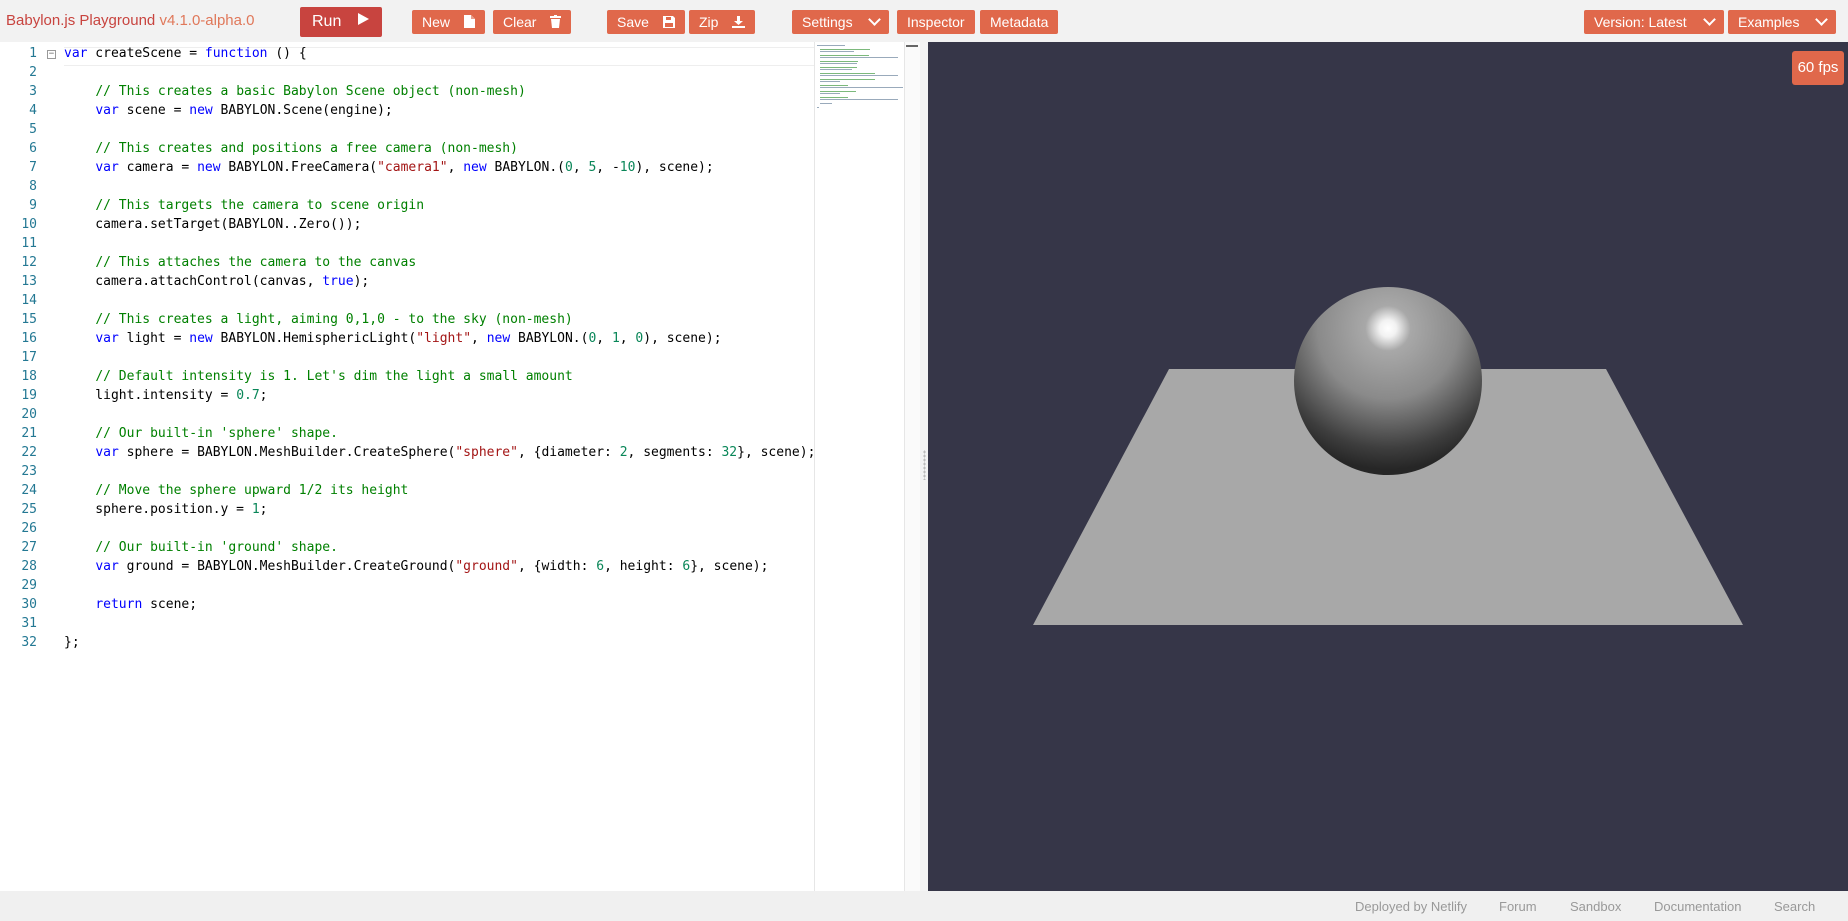 This screenshot has width=1848, height=921. What do you see at coordinates (29, 338) in the screenshot?
I see `line-number: 16` at bounding box center [29, 338].